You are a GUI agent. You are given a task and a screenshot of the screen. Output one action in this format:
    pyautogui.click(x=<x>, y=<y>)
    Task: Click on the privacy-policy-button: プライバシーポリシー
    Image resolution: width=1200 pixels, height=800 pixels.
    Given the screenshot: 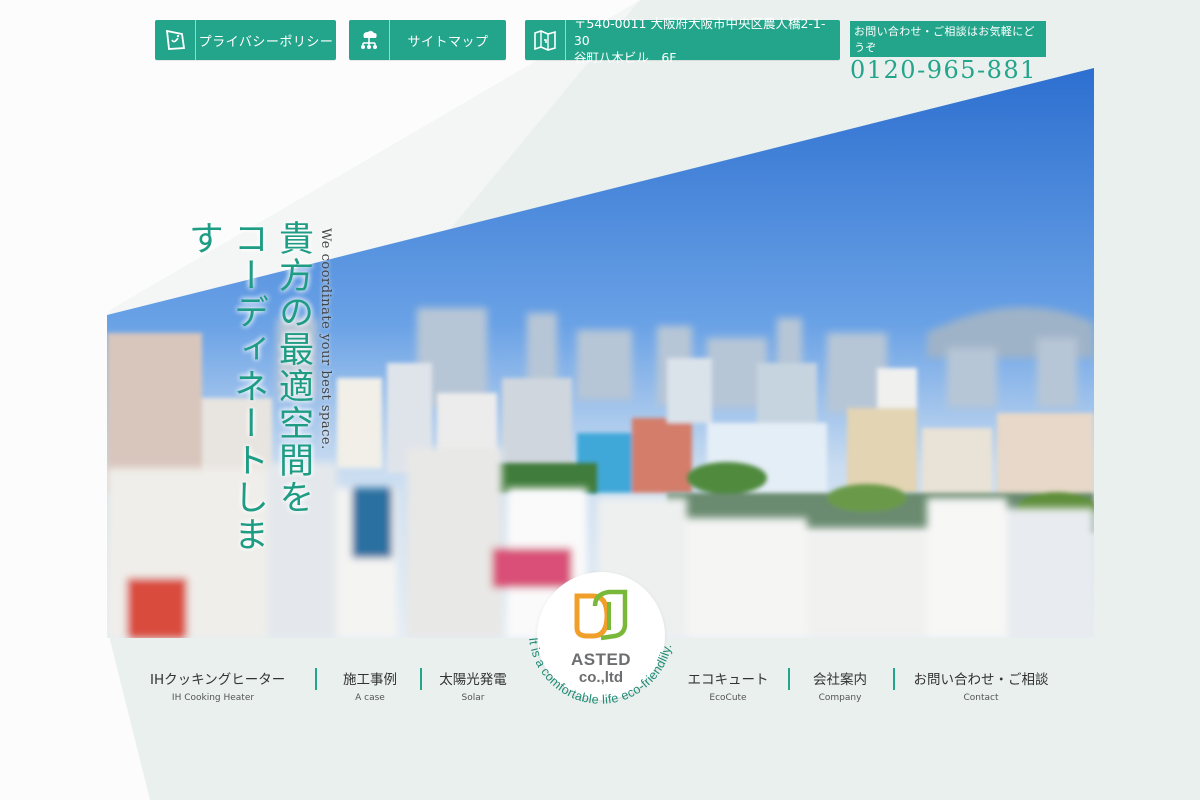 What is the action you would take?
    pyautogui.click(x=245, y=40)
    